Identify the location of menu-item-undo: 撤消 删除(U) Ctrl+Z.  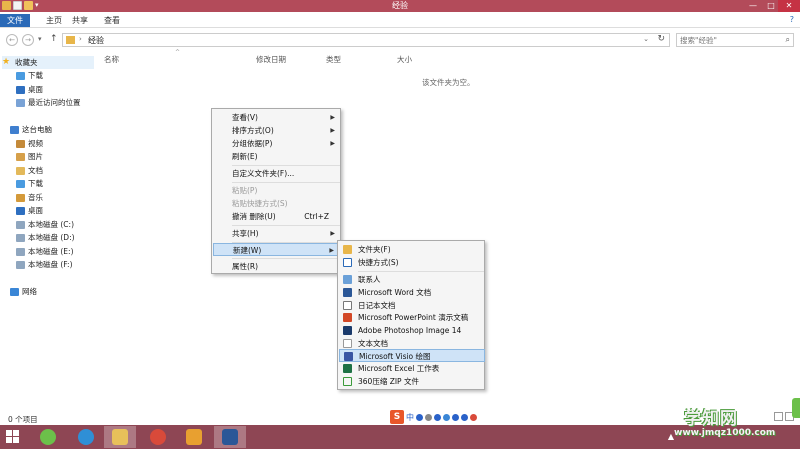
(277, 216).